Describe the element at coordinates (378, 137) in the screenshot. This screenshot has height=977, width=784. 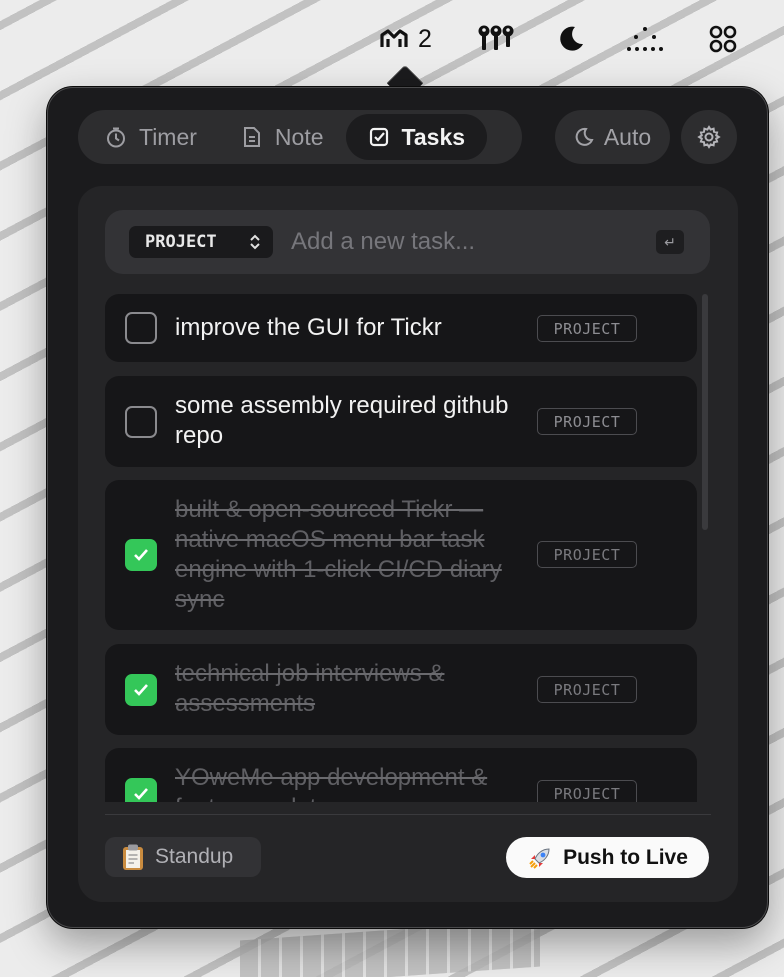
I see `task-check-icon` at that location.